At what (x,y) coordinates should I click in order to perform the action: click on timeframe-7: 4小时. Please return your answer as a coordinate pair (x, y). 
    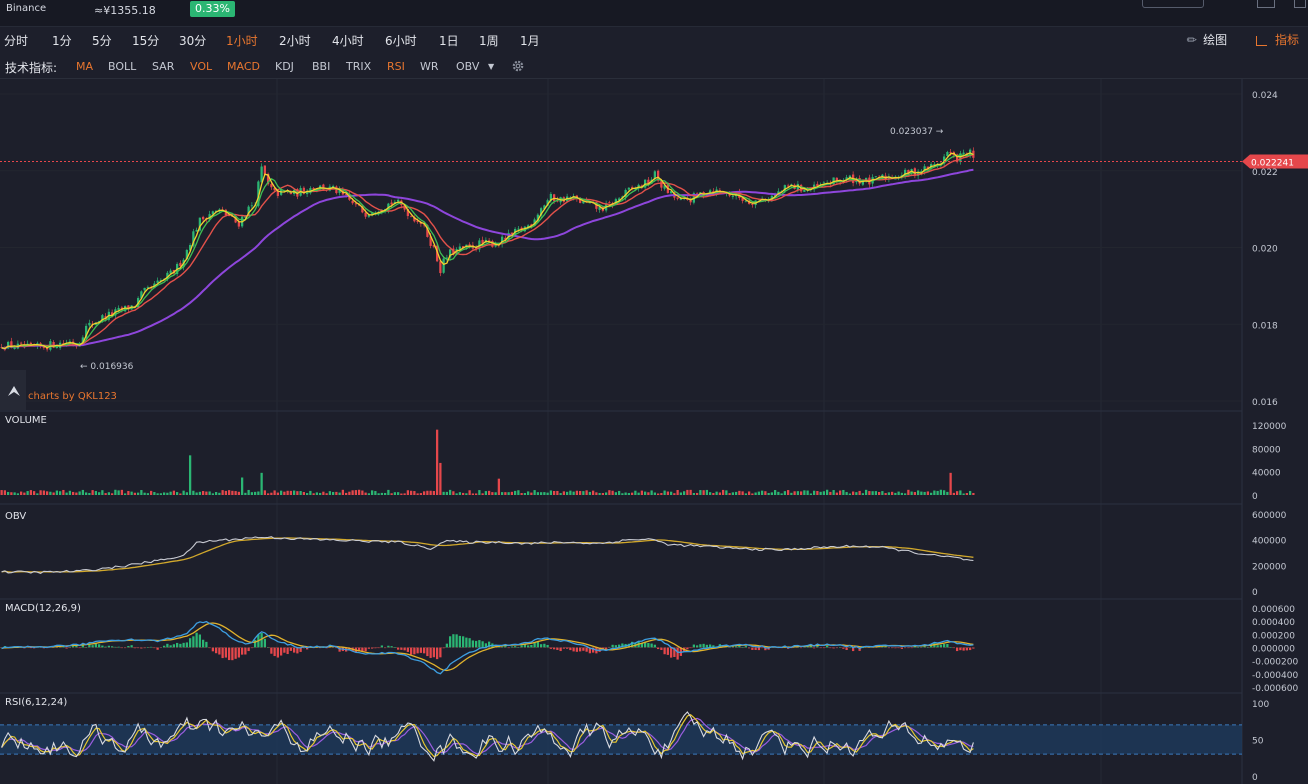
    Looking at the image, I should click on (348, 40).